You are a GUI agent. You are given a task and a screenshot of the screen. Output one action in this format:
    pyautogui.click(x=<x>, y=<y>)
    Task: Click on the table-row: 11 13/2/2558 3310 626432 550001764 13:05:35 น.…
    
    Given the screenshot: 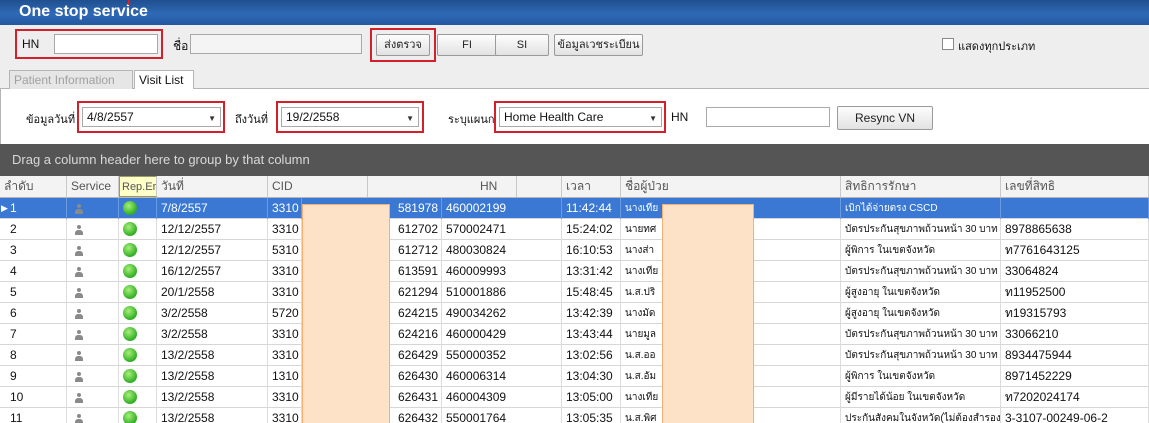 What is the action you would take?
    pyautogui.click(x=574, y=415)
    